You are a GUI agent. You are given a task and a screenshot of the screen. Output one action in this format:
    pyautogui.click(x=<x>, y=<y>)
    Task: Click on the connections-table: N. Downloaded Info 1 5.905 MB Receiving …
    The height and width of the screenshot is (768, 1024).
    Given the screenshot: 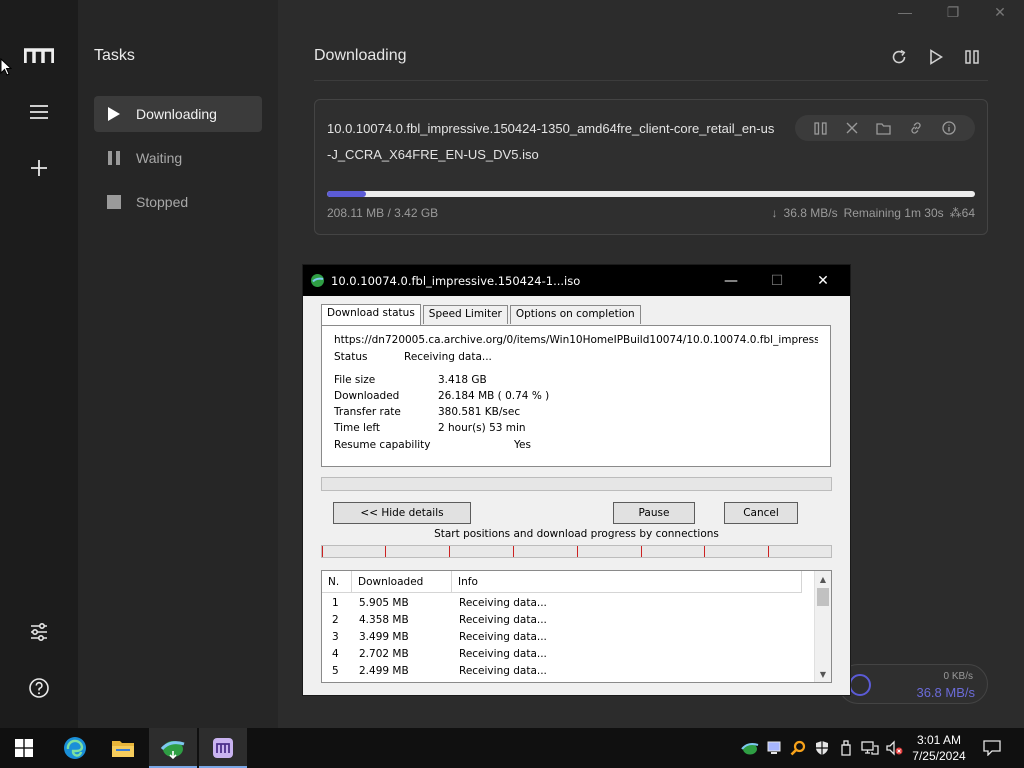 What is the action you would take?
    pyautogui.click(x=576, y=626)
    